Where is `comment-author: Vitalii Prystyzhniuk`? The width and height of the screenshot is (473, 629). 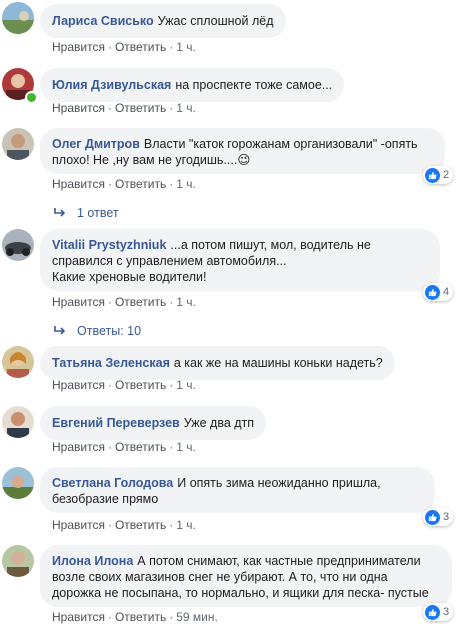
comment-author: Vitalii Prystyzhniuk is located at coordinates (109, 245).